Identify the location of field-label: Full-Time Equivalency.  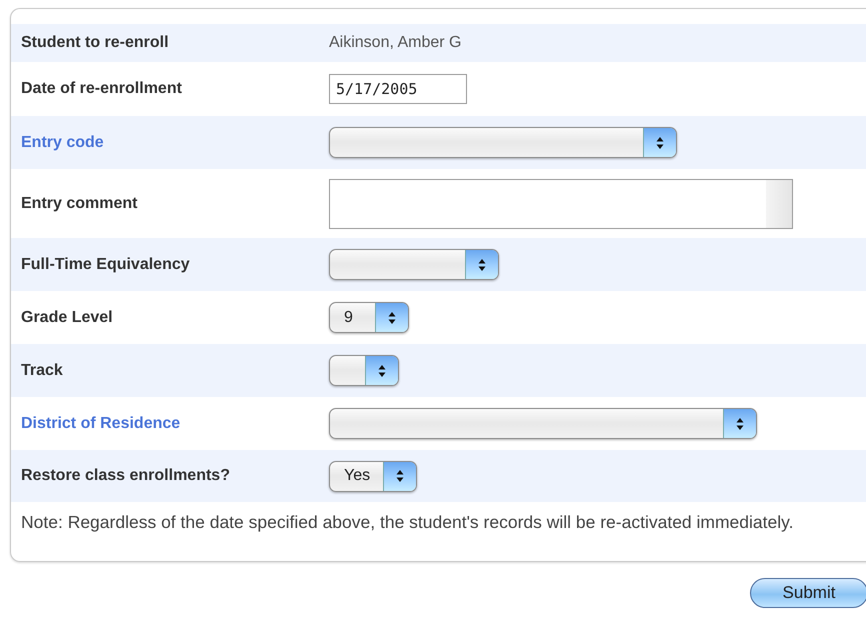
(105, 265).